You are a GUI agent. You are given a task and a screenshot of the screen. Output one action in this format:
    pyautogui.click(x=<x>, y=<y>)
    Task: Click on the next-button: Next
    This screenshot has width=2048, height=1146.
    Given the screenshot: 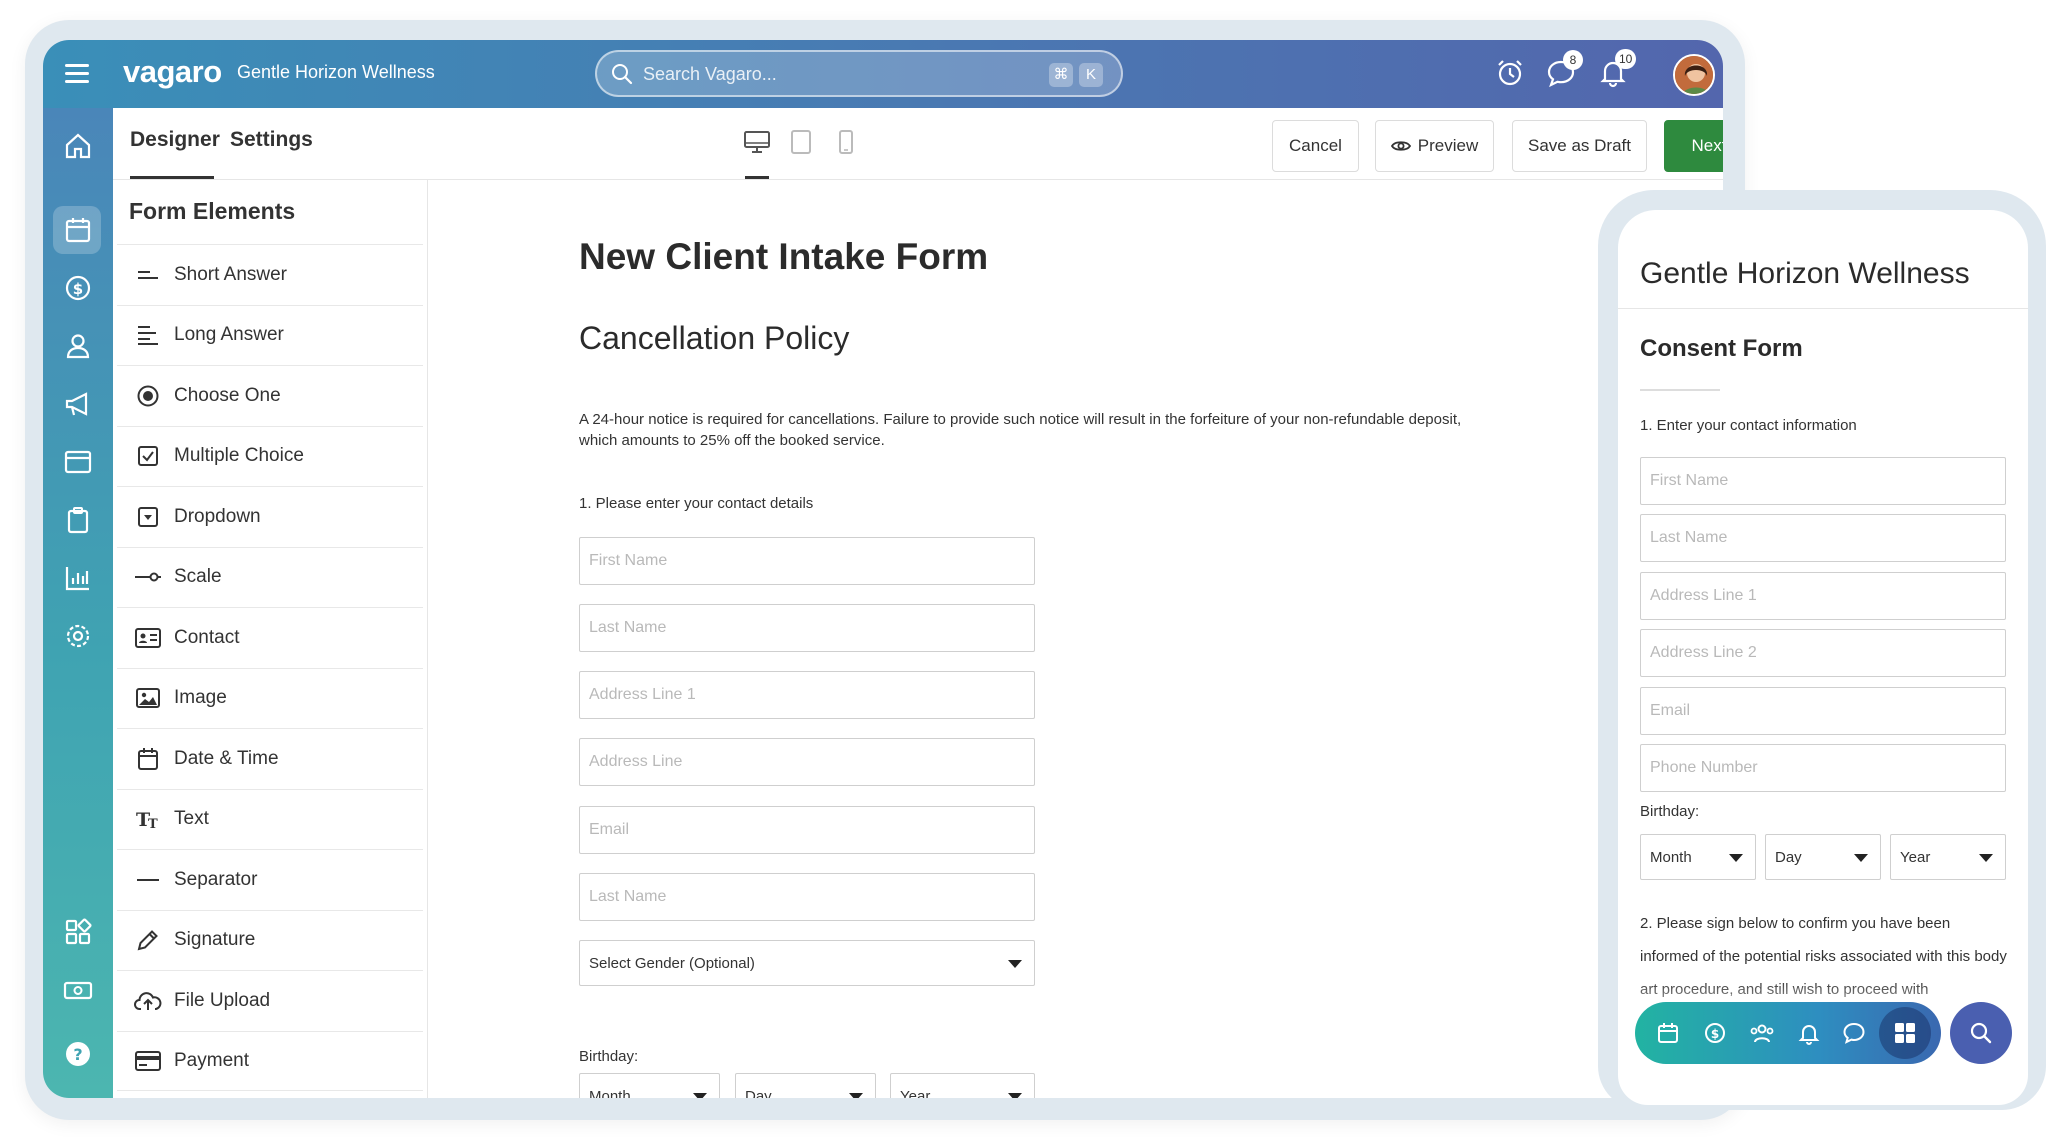 What is the action you would take?
    pyautogui.click(x=1693, y=146)
    